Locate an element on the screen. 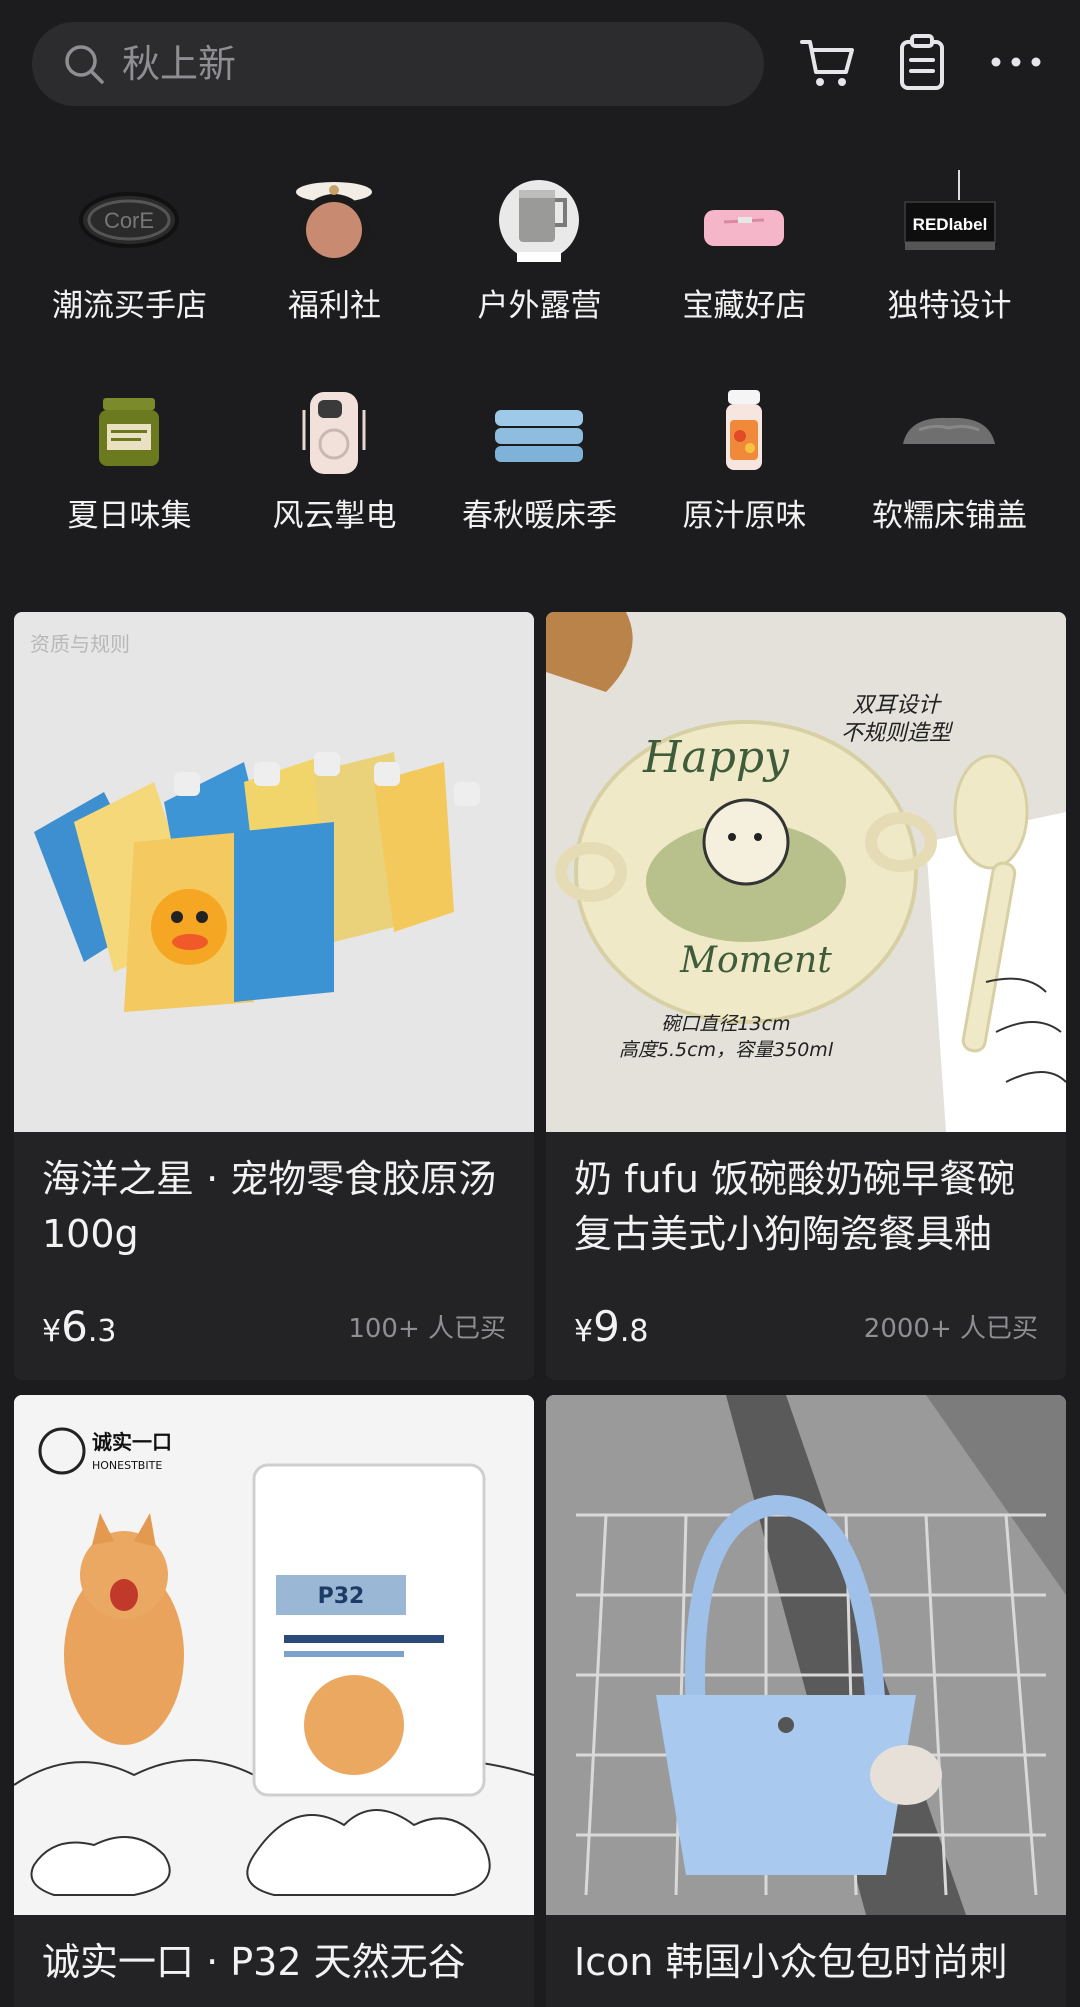  clipboard-icon is located at coordinates (922, 62).